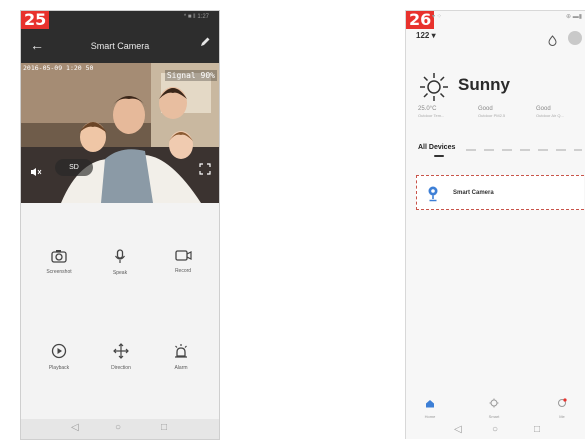  What do you see at coordinates (120, 273) in the screenshot?
I see `control-label: Speak` at bounding box center [120, 273].